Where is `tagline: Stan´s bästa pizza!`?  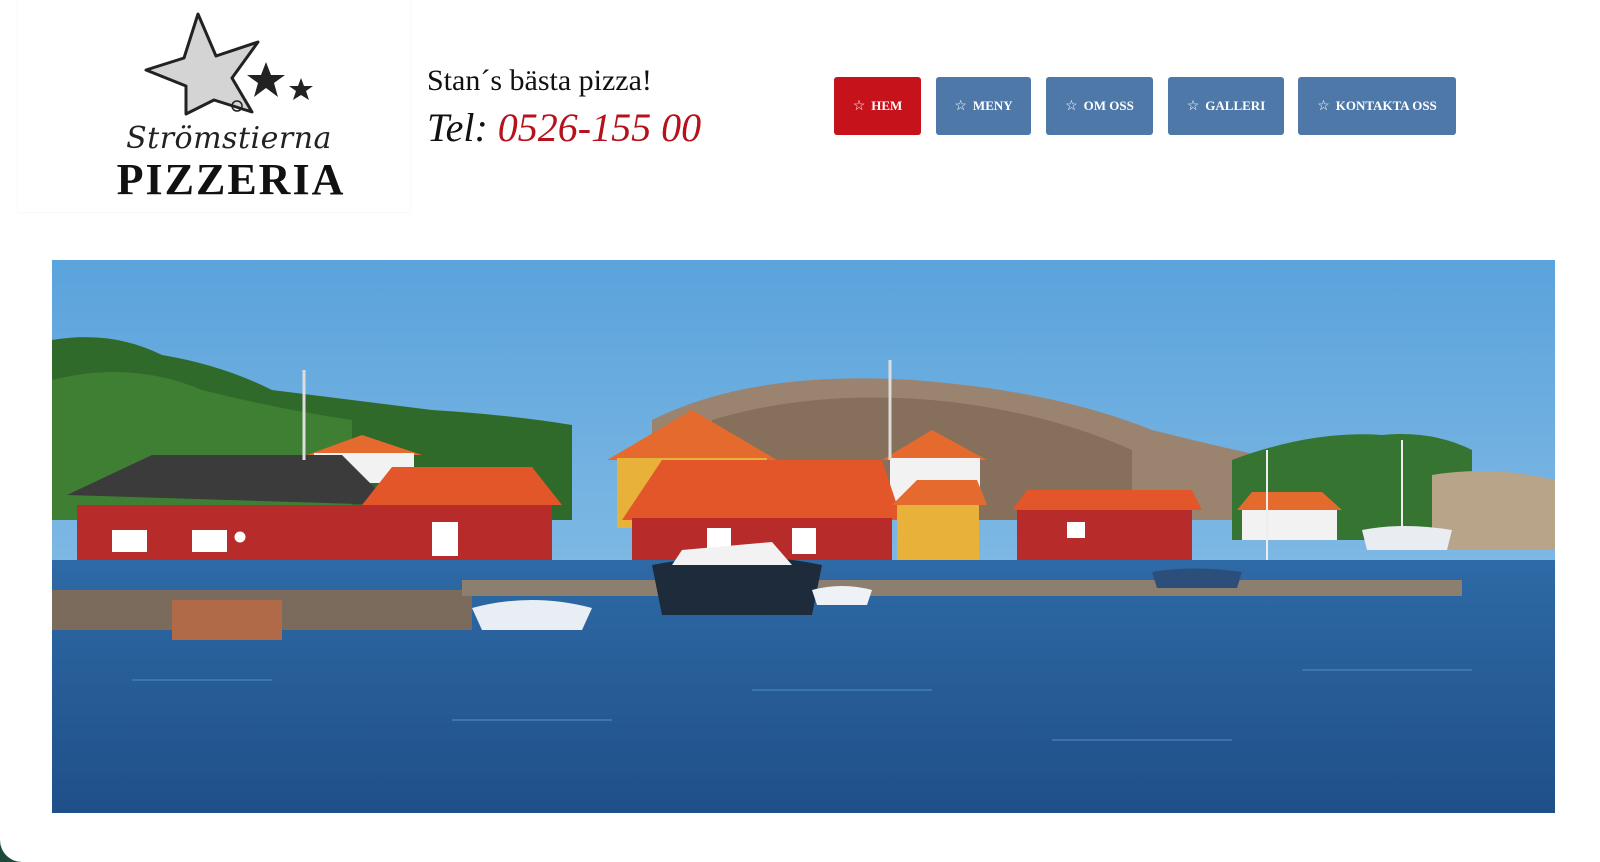 tagline: Stan´s bästa pizza! is located at coordinates (539, 80).